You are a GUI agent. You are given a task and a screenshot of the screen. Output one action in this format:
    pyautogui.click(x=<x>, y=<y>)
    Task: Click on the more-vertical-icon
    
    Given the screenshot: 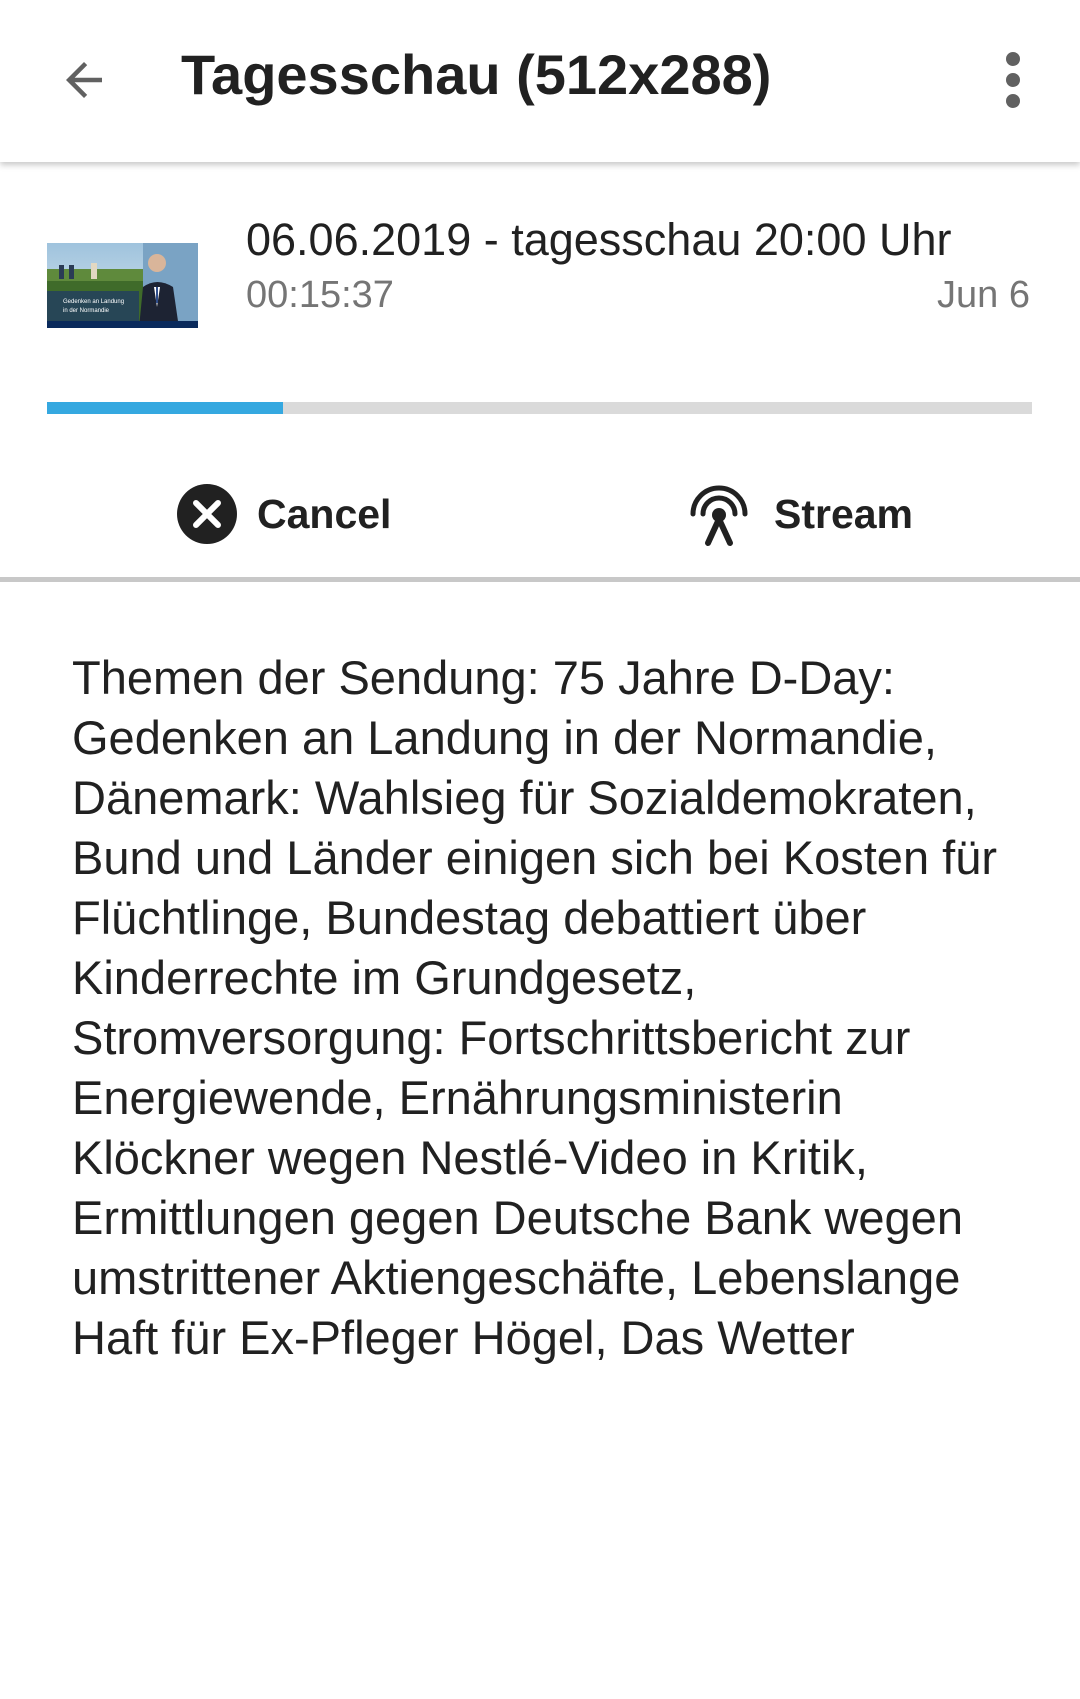 What is the action you would take?
    pyautogui.click(x=1013, y=80)
    